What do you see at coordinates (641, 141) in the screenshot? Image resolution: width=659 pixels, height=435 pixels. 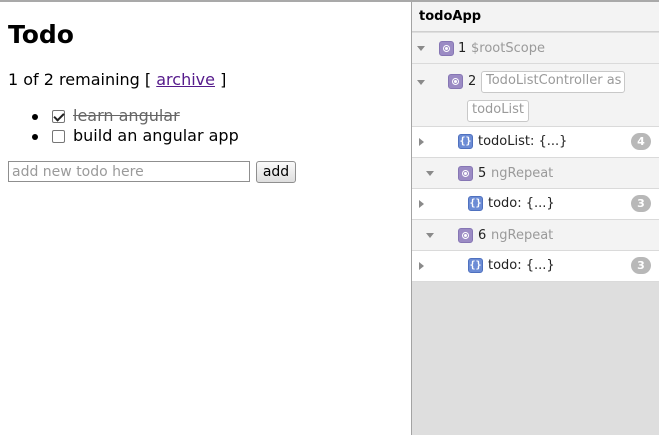 I see `count-badge: 4` at bounding box center [641, 141].